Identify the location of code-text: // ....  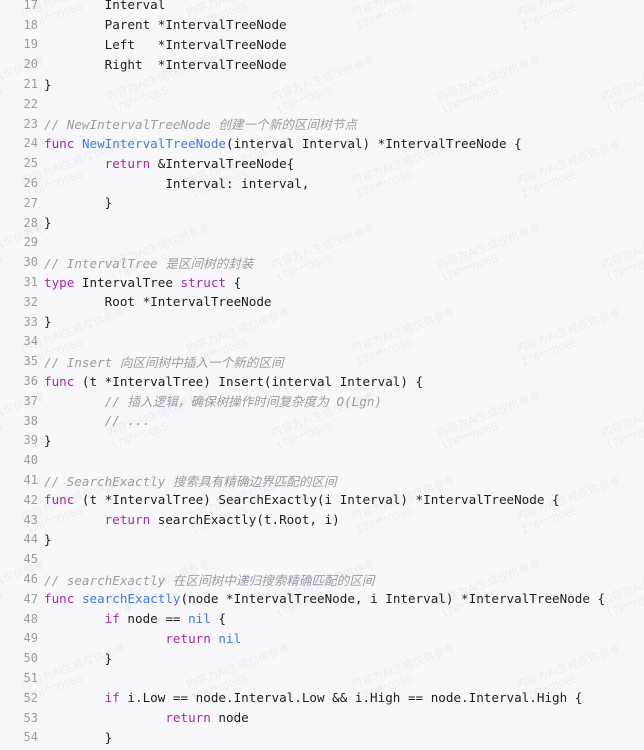
(94, 420).